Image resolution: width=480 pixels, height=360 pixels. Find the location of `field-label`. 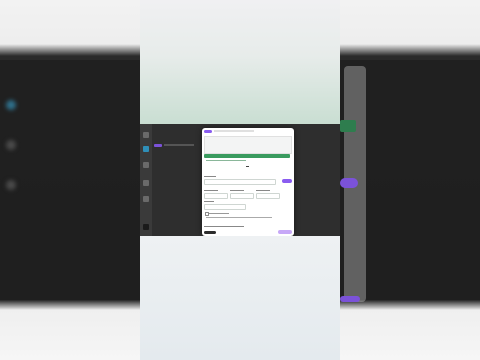

field-label is located at coordinates (209, 201).